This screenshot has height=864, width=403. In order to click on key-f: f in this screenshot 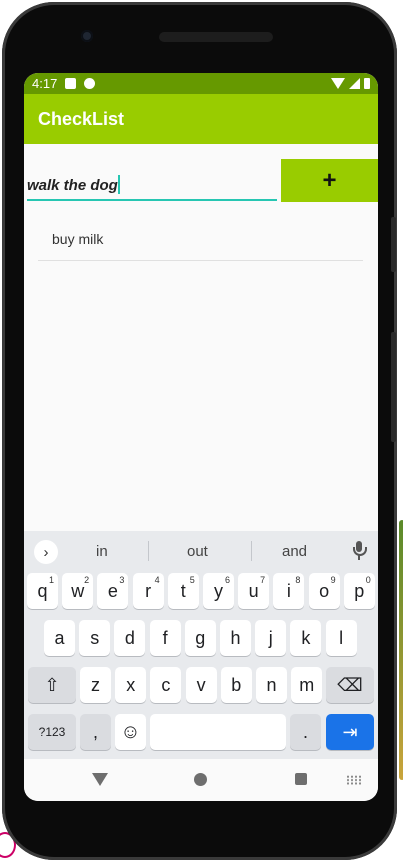, I will do `click(165, 638)`.